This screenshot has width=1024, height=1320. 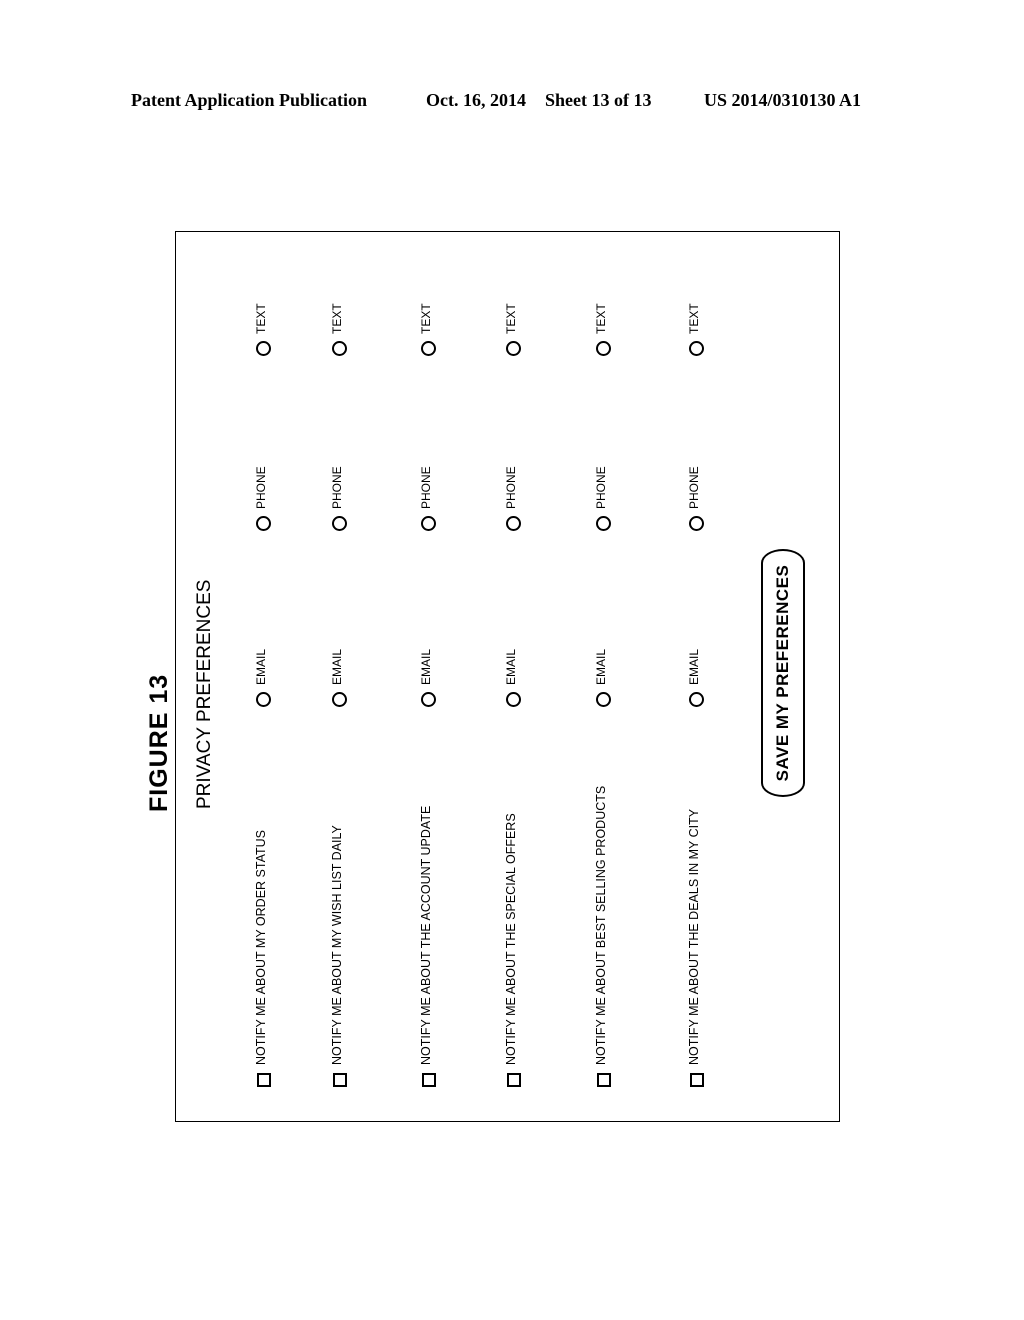 What do you see at coordinates (159, 742) in the screenshot?
I see `figure-label: FIGURE 13` at bounding box center [159, 742].